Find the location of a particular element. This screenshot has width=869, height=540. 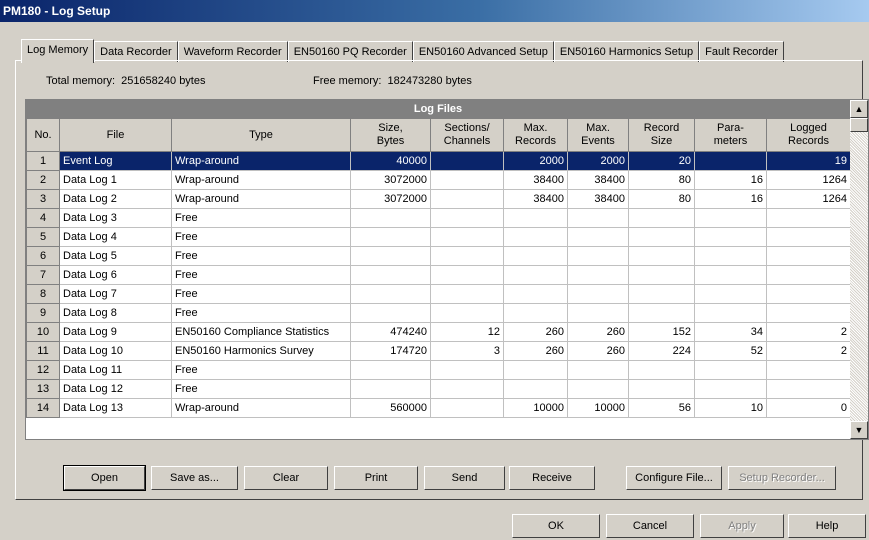

table-cell: 16 is located at coordinates (730, 180).